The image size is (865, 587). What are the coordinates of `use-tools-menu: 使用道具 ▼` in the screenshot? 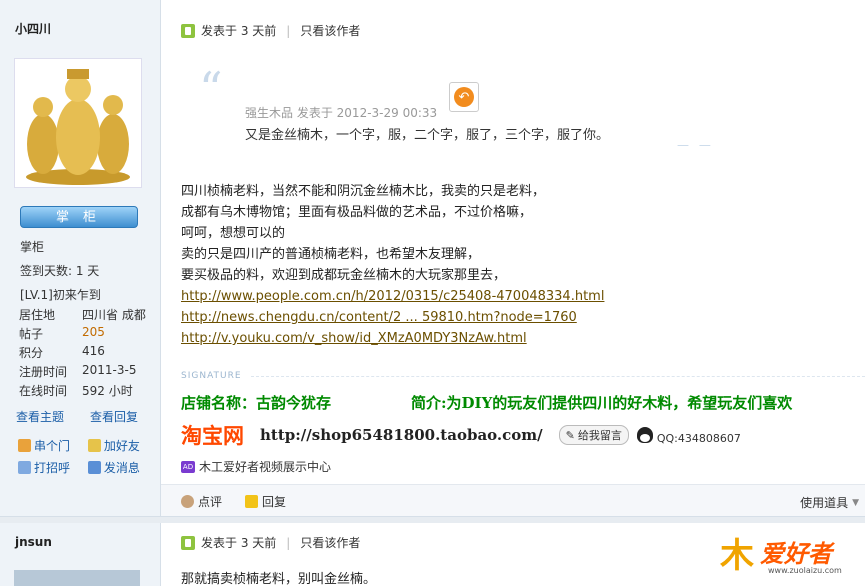 It's located at (829, 502).